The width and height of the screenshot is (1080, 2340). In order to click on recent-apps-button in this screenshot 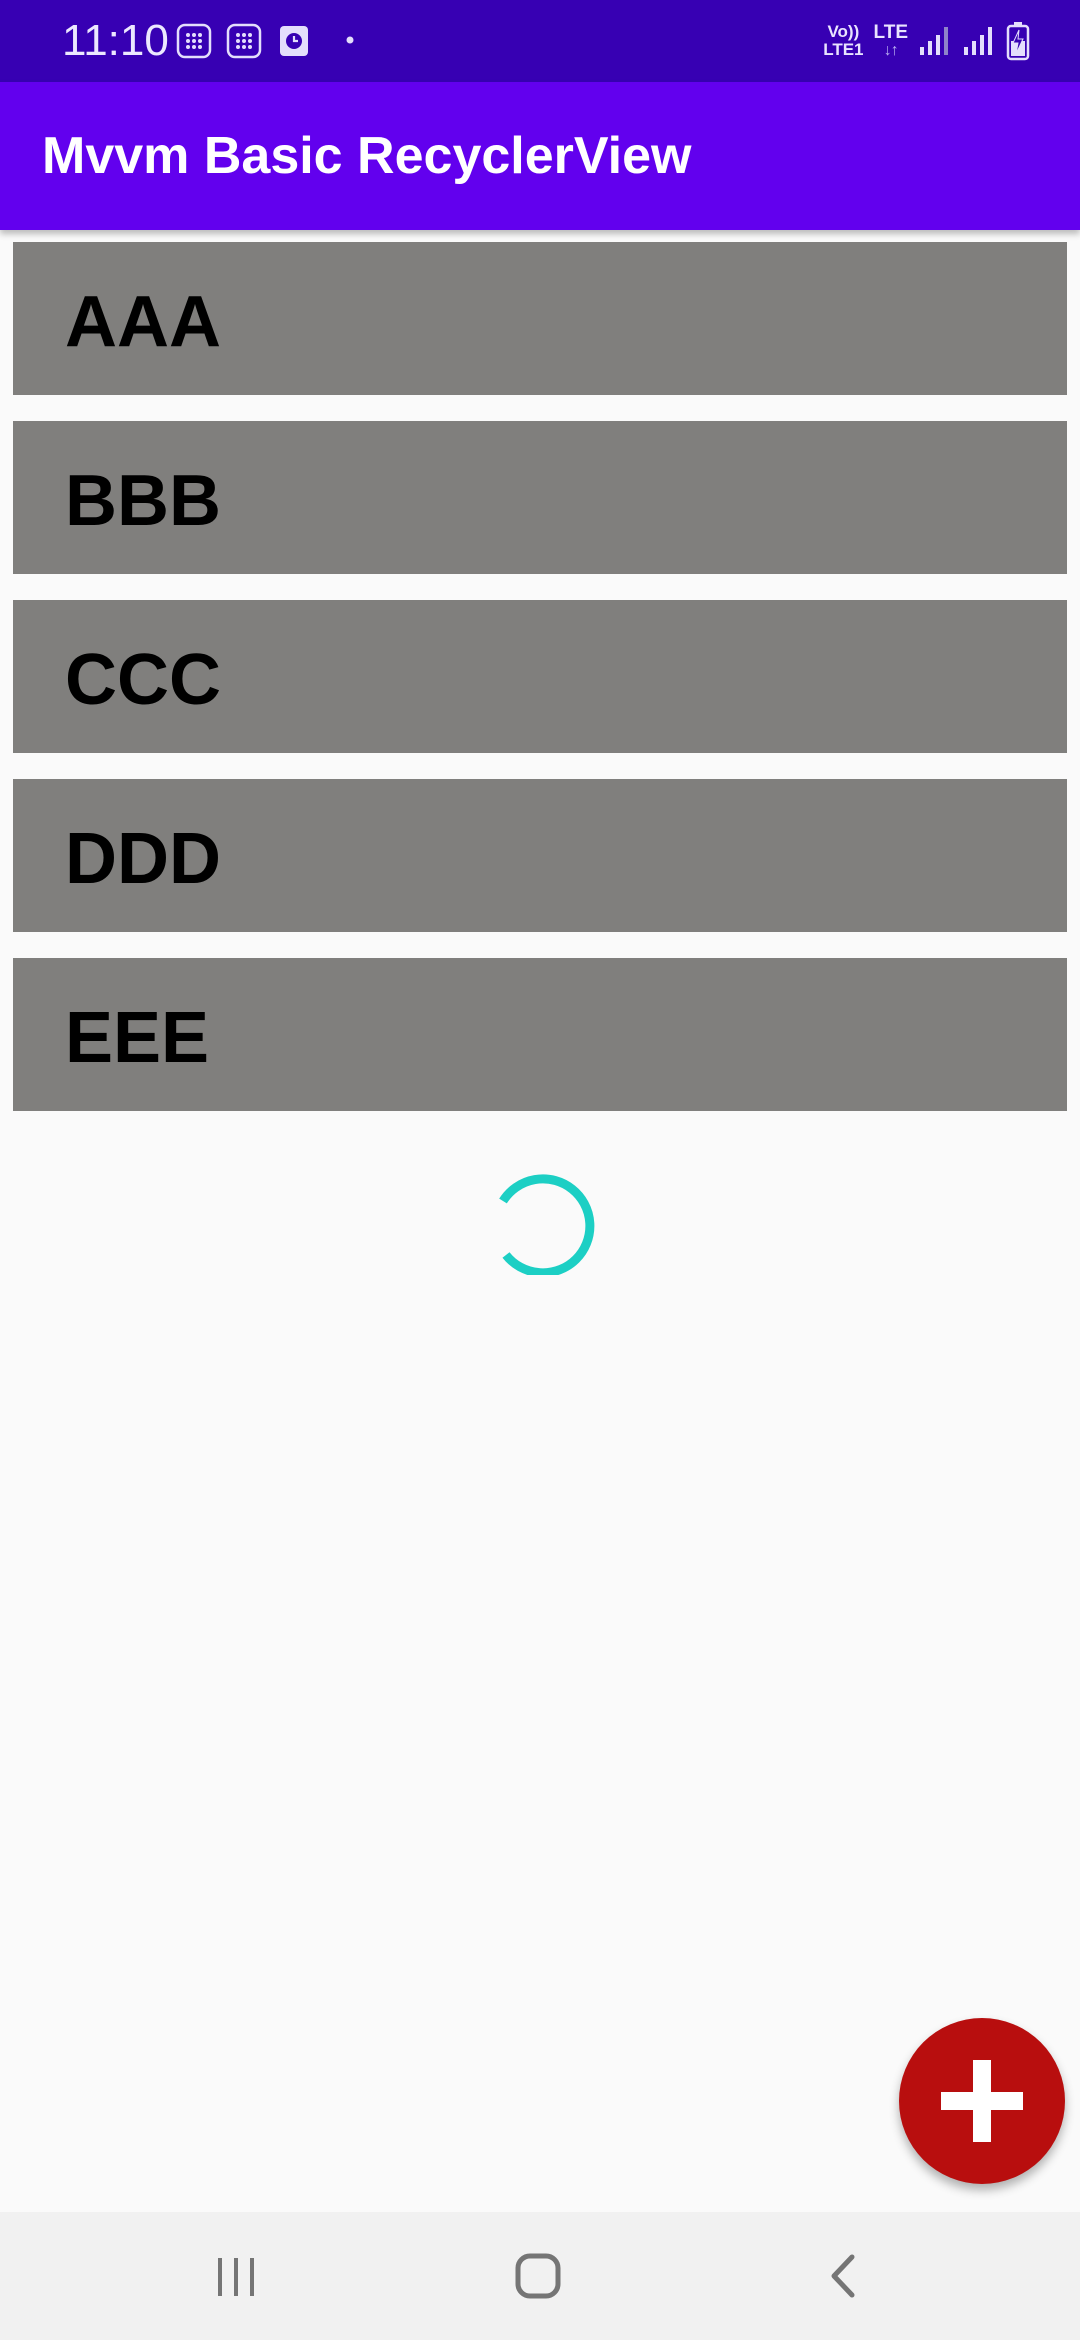, I will do `click(236, 2276)`.